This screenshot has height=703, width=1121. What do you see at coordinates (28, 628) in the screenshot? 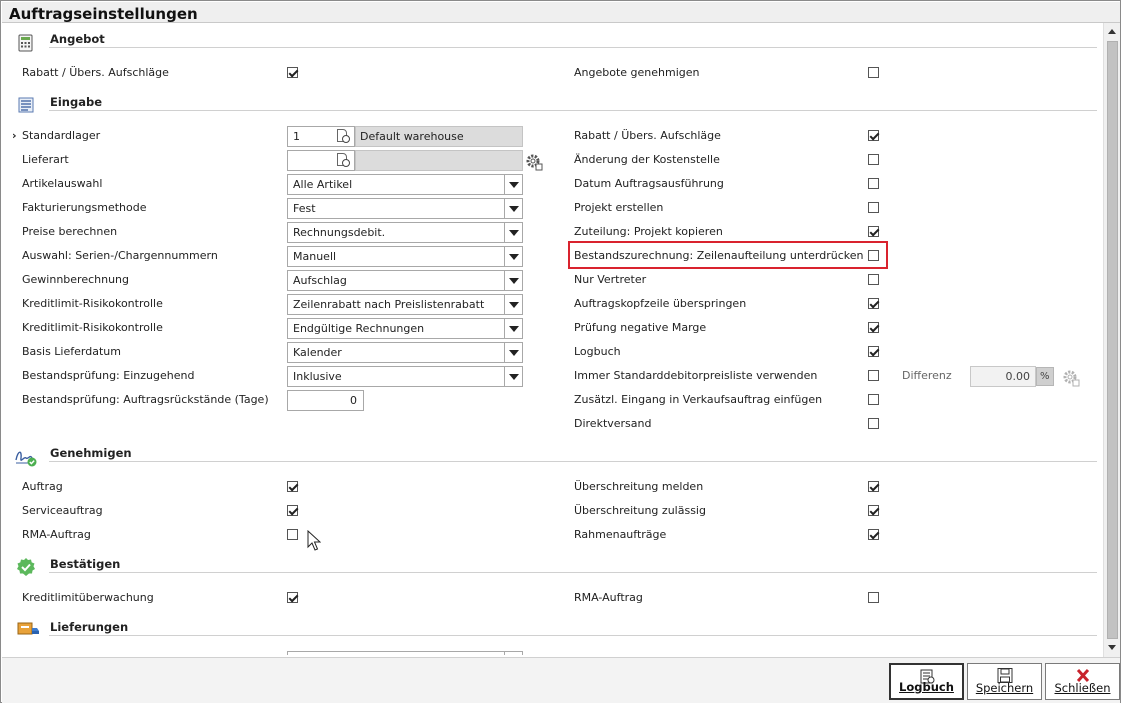
I see `delivery-truck-icon` at bounding box center [28, 628].